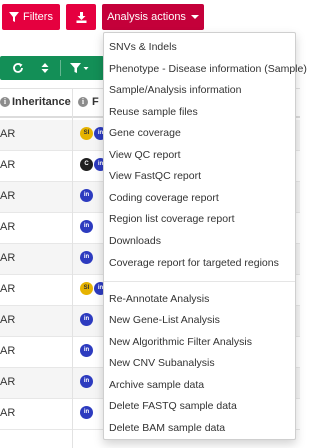 The image size is (320, 448). Describe the element at coordinates (72, 268) in the screenshot. I see `column-divider` at that location.